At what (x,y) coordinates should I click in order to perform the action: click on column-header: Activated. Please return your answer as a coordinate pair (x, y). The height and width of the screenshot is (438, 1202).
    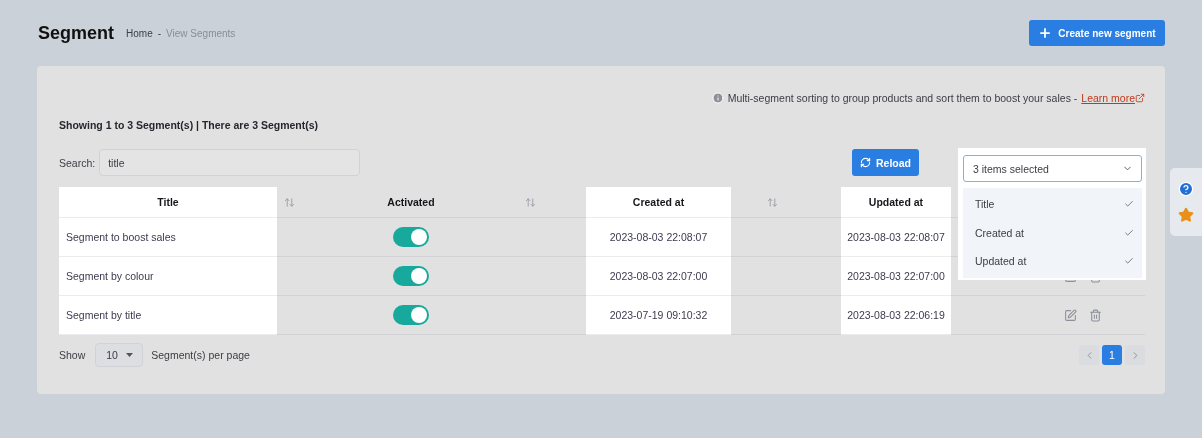
    Looking at the image, I should click on (411, 202).